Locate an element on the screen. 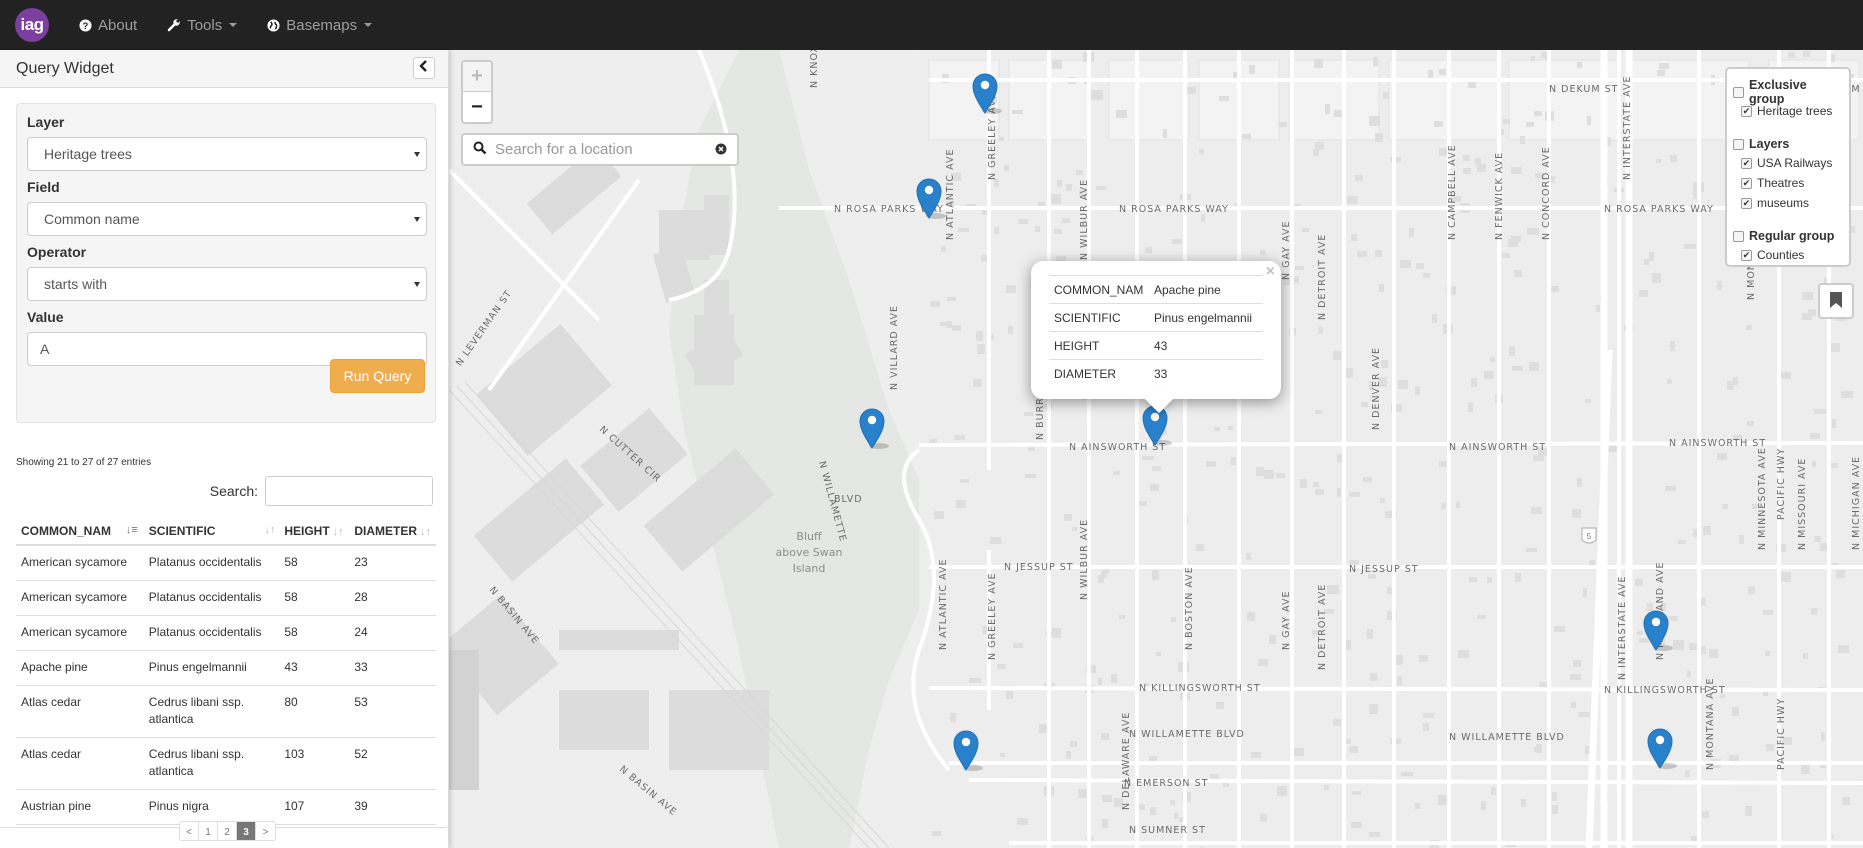  page-1-button: 1 is located at coordinates (208, 831).